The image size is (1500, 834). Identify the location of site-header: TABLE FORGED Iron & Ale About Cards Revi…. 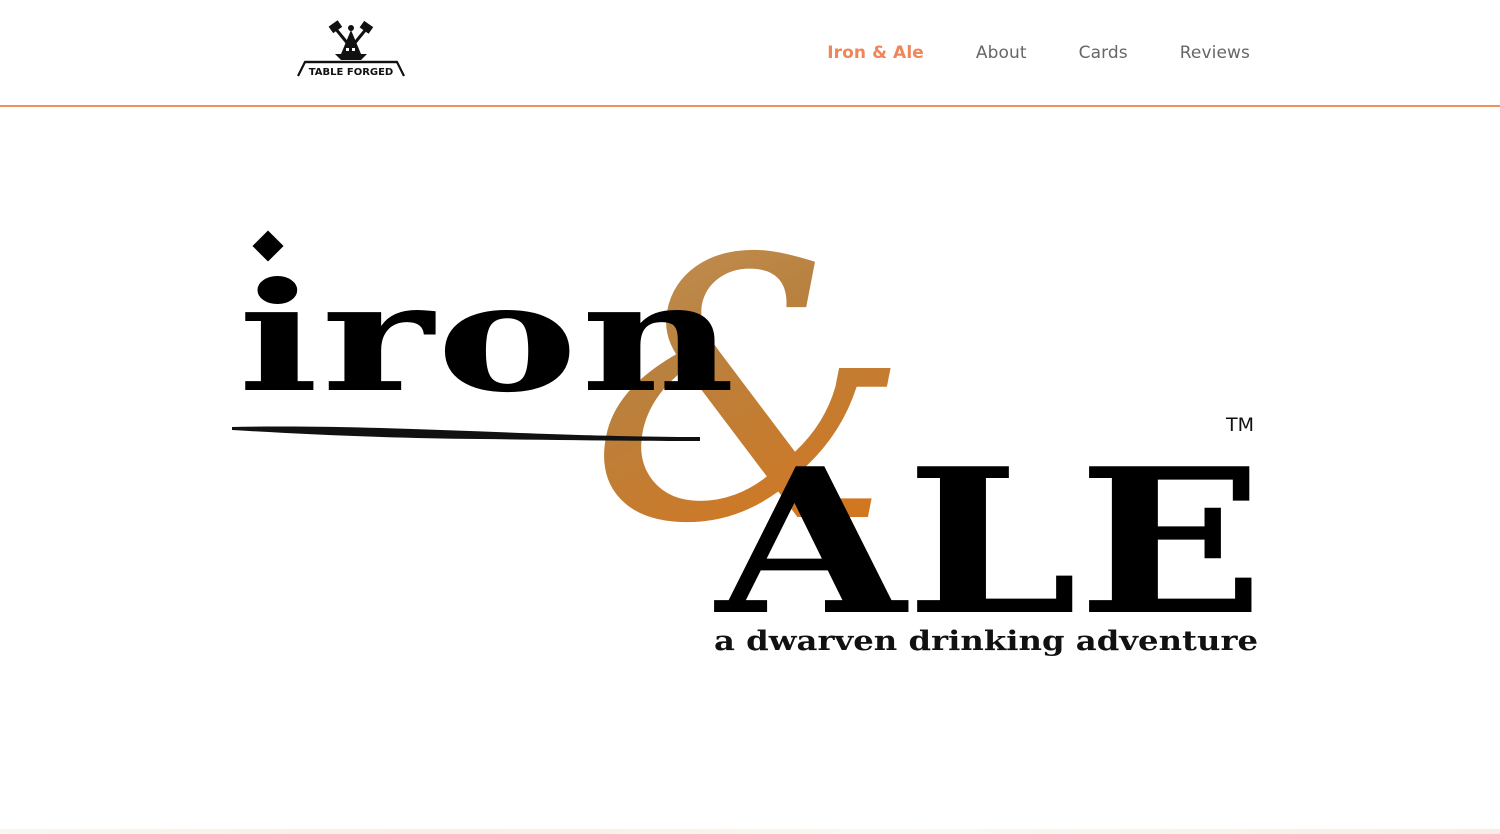
(750, 53).